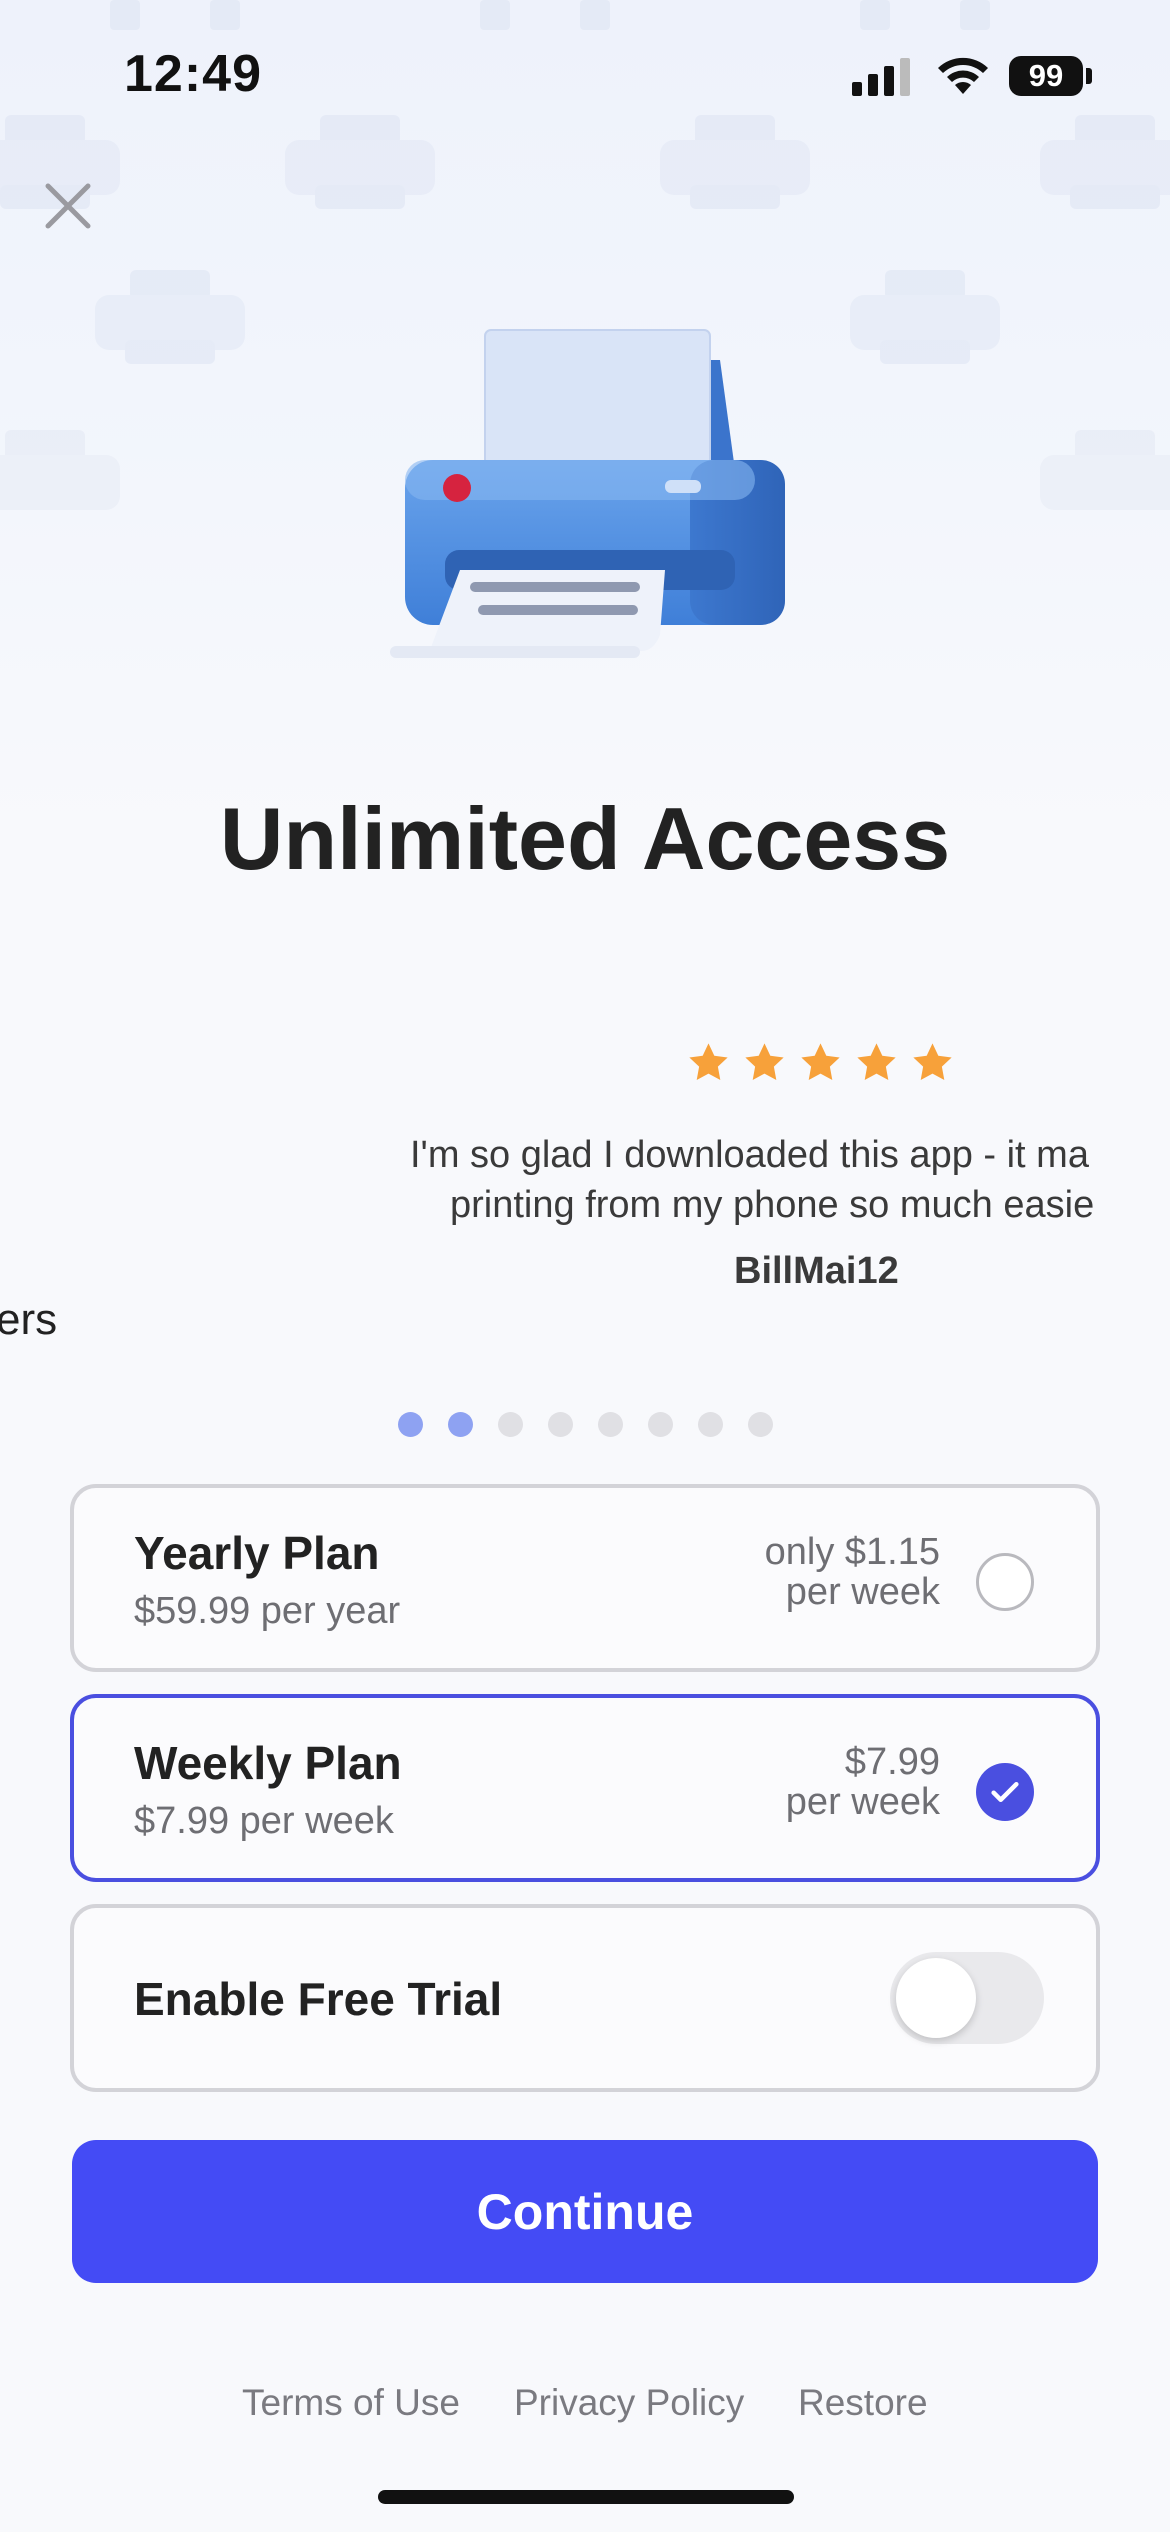  I want to click on home-indicator, so click(586, 2497).